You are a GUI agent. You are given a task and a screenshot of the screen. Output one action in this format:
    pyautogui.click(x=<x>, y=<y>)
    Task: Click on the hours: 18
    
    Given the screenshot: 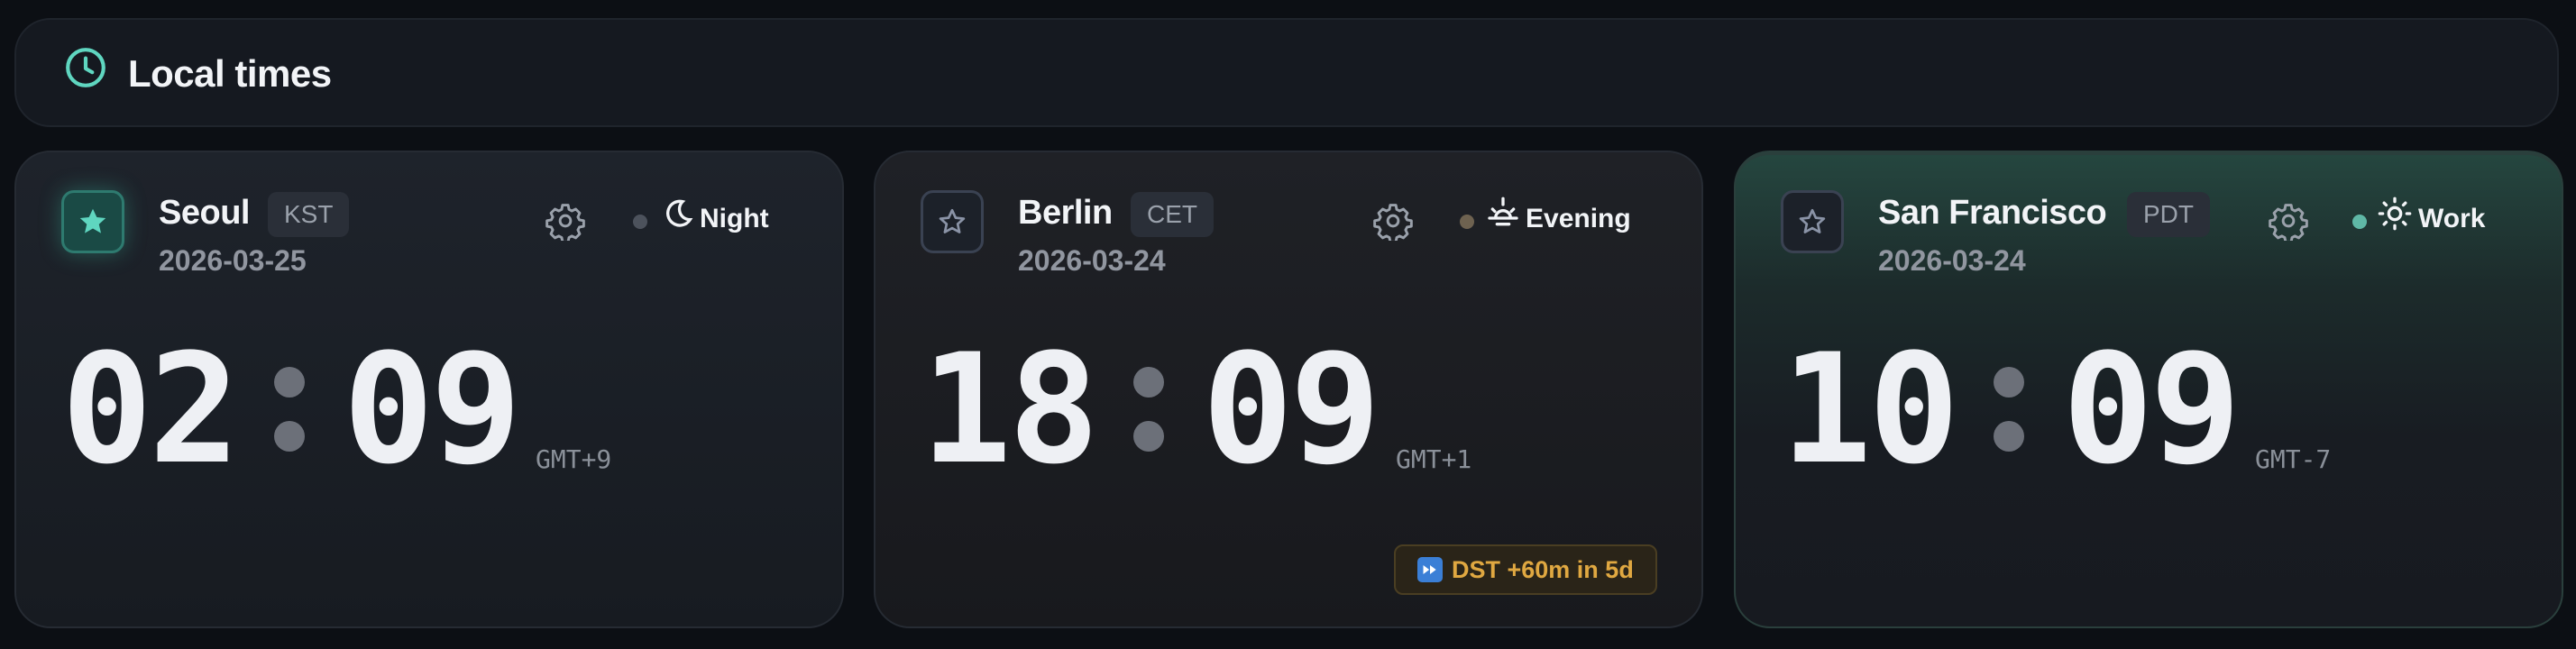 What is the action you would take?
    pyautogui.click(x=1010, y=409)
    